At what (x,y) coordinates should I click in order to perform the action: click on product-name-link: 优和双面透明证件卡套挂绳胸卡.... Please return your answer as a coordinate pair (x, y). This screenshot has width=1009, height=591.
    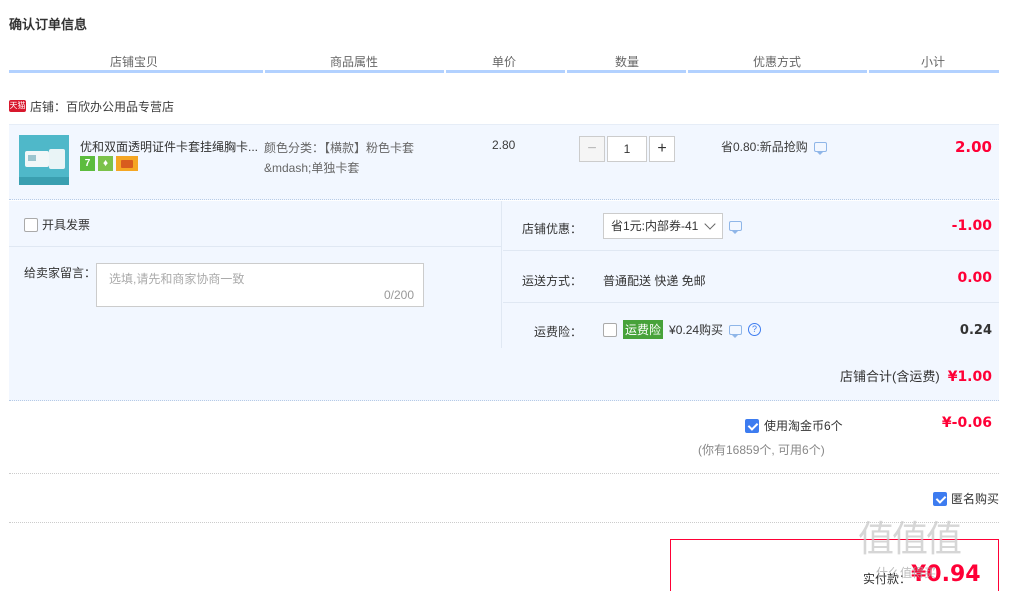
    Looking at the image, I should click on (170, 146).